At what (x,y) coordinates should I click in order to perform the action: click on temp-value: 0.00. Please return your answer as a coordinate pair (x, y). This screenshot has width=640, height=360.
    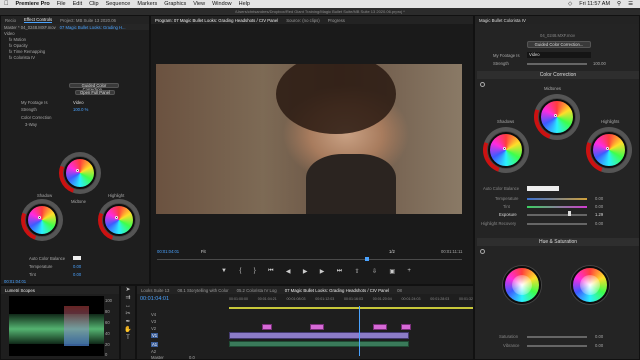
    Looking at the image, I should click on (77, 266).